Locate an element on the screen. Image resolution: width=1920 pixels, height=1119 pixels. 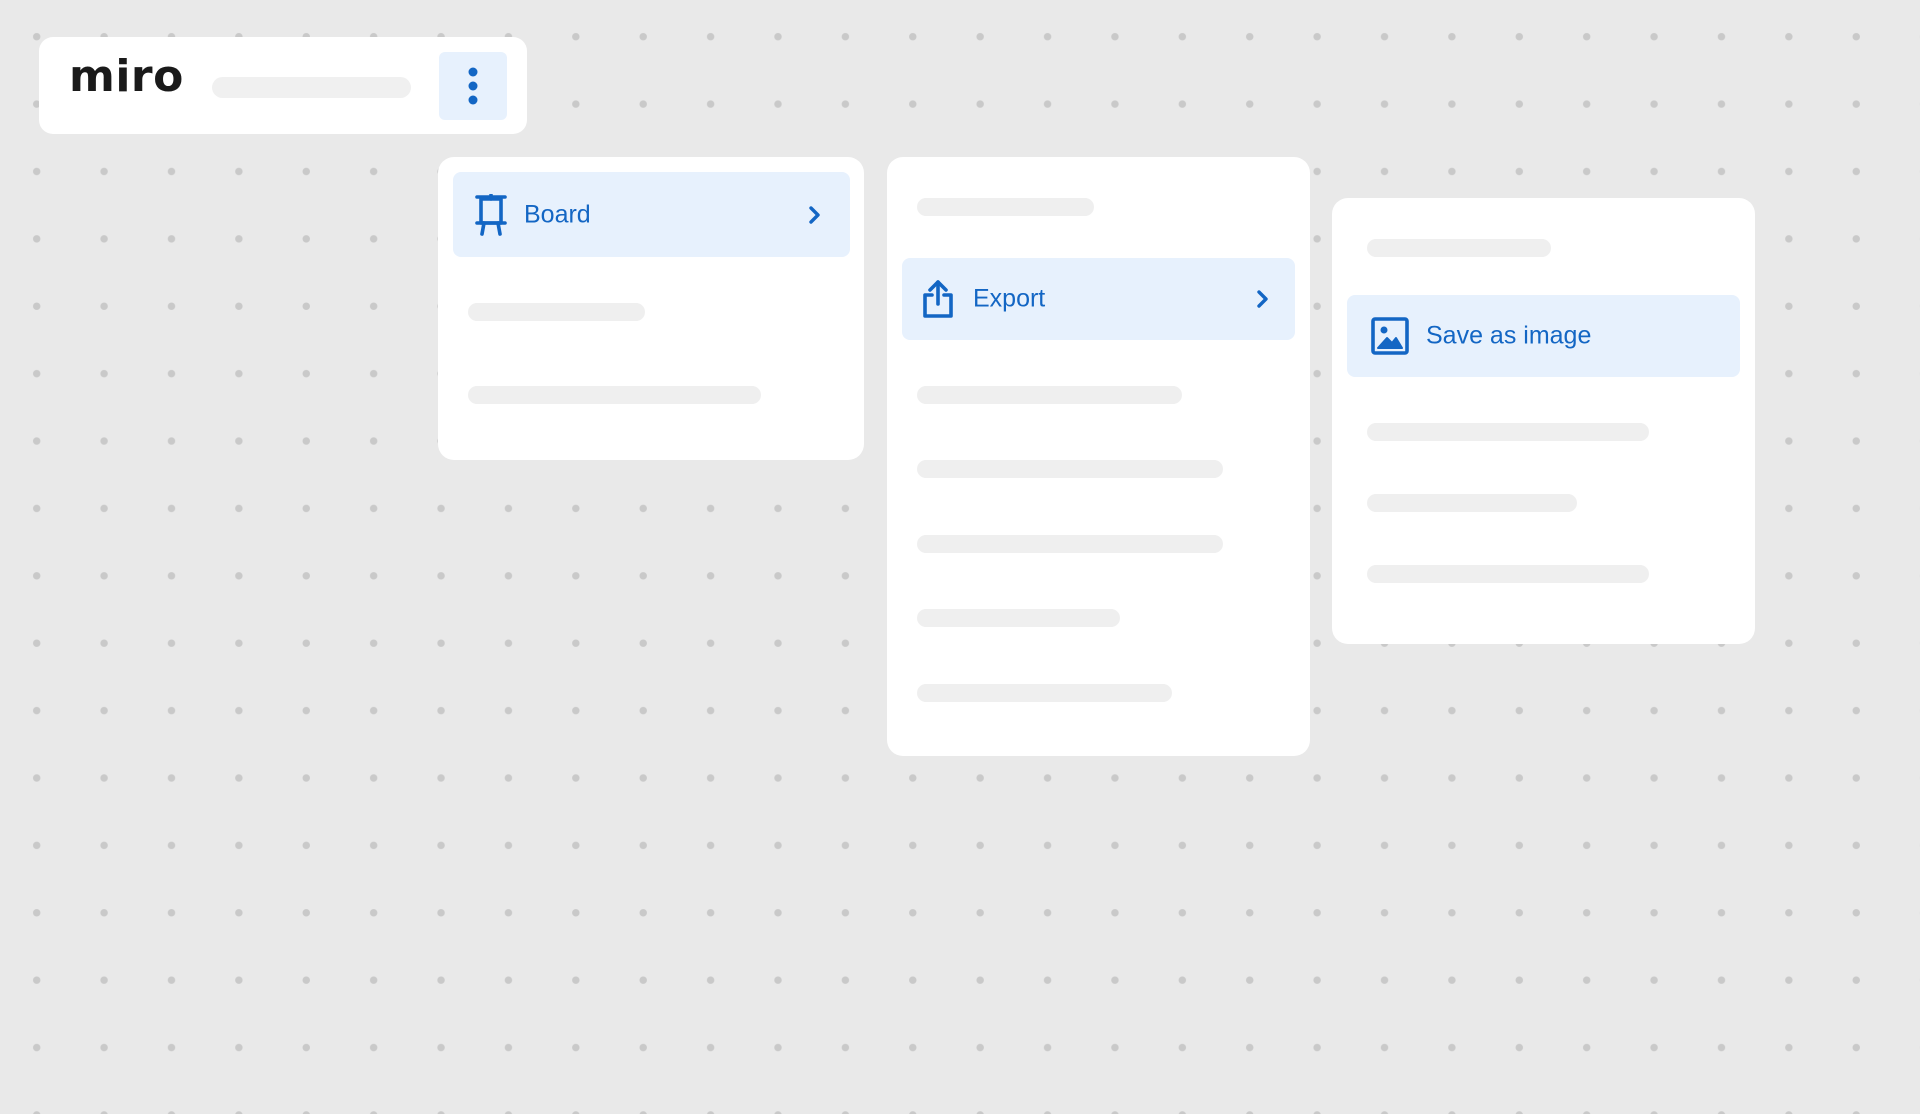
menu-item-board-label: Board is located at coordinates (557, 214).